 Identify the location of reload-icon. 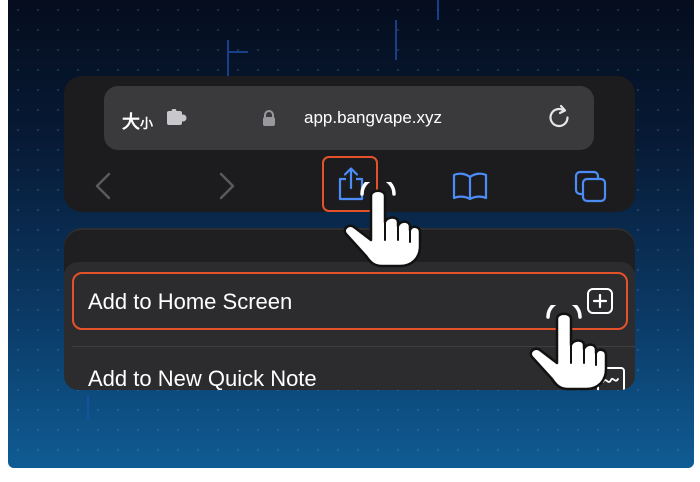
(560, 118).